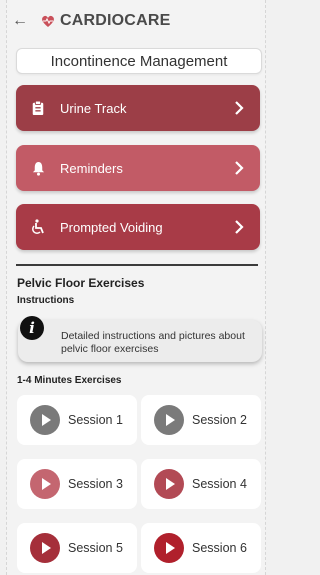 This screenshot has height=575, width=320. Describe the element at coordinates (219, 548) in the screenshot. I see `session-label: Session 6` at that location.